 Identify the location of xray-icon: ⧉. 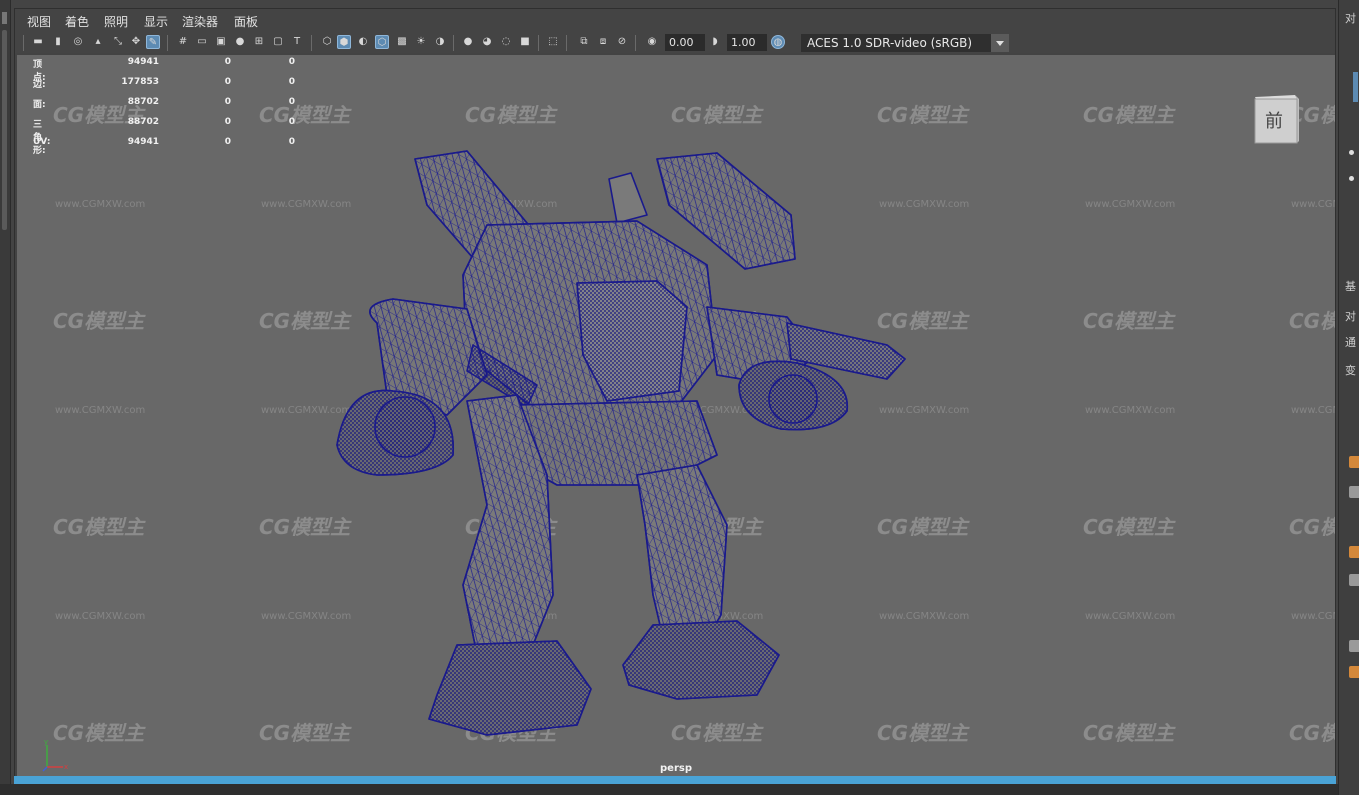
(584, 42).